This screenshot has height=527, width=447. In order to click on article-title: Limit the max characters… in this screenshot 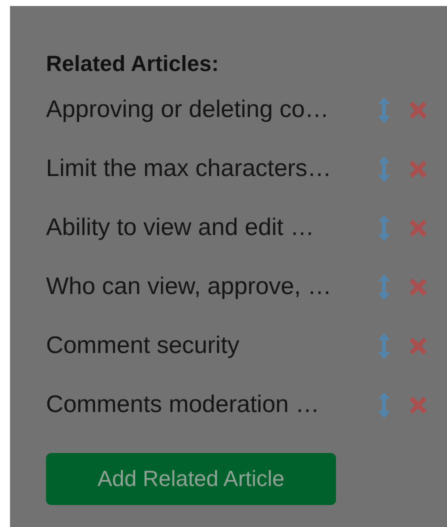, I will do `click(211, 169)`.